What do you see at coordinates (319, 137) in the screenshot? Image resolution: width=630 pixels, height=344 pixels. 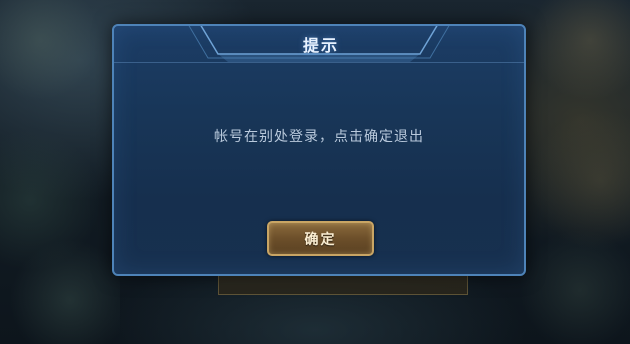 I see `dialog-message: 帐号在别处登录，点击确定退出` at bounding box center [319, 137].